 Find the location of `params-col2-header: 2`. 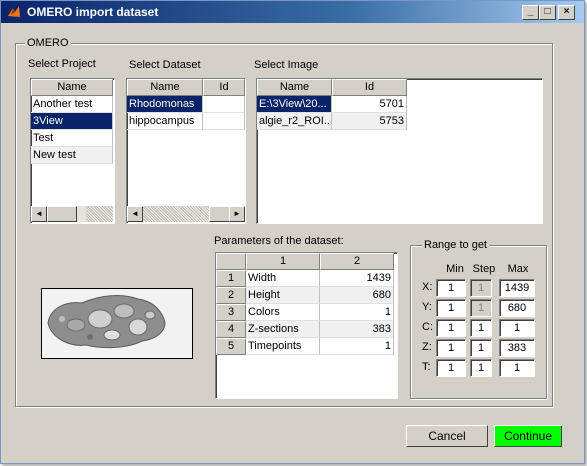

params-col2-header: 2 is located at coordinates (357, 261).